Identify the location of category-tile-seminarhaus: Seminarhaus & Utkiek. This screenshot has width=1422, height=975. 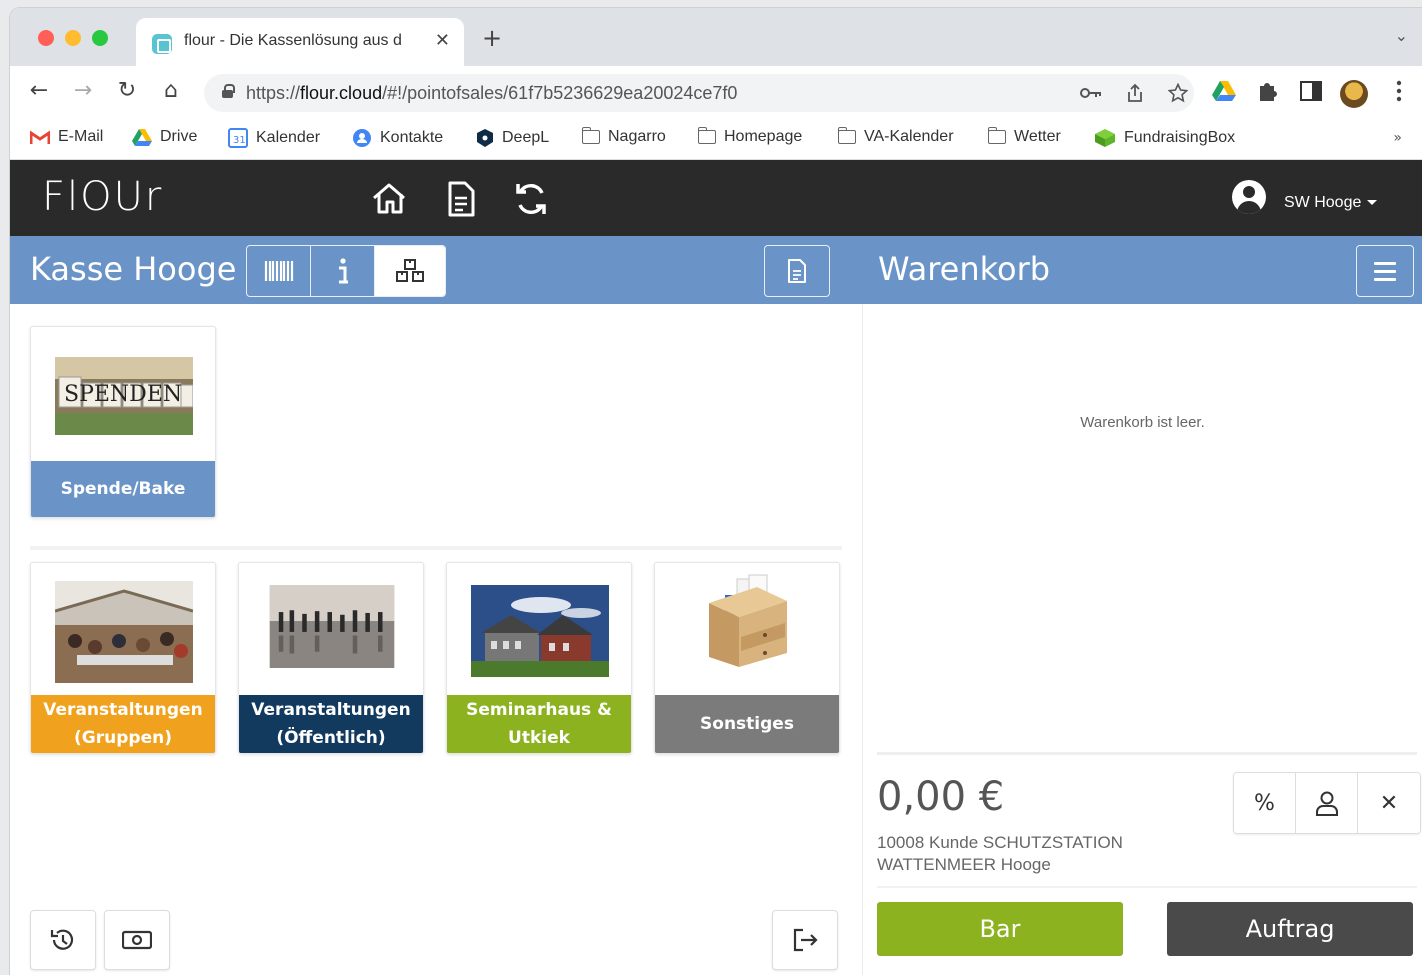
(539, 658).